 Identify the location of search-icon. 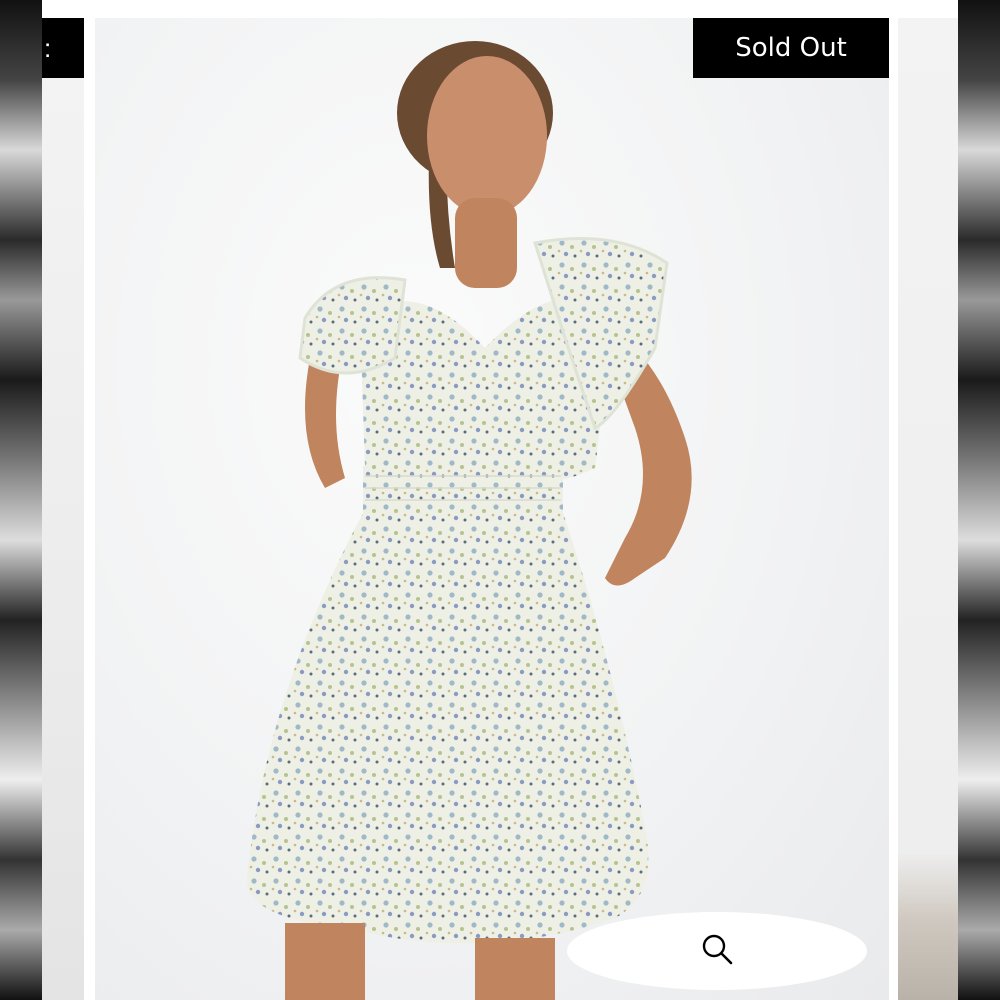
(717, 951).